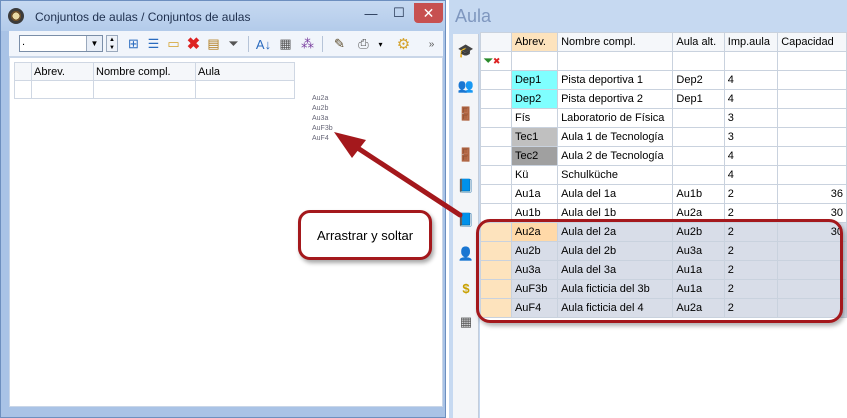 The width and height of the screenshot is (847, 418). I want to click on cell-aula-alt: Dep2, so click(698, 80).